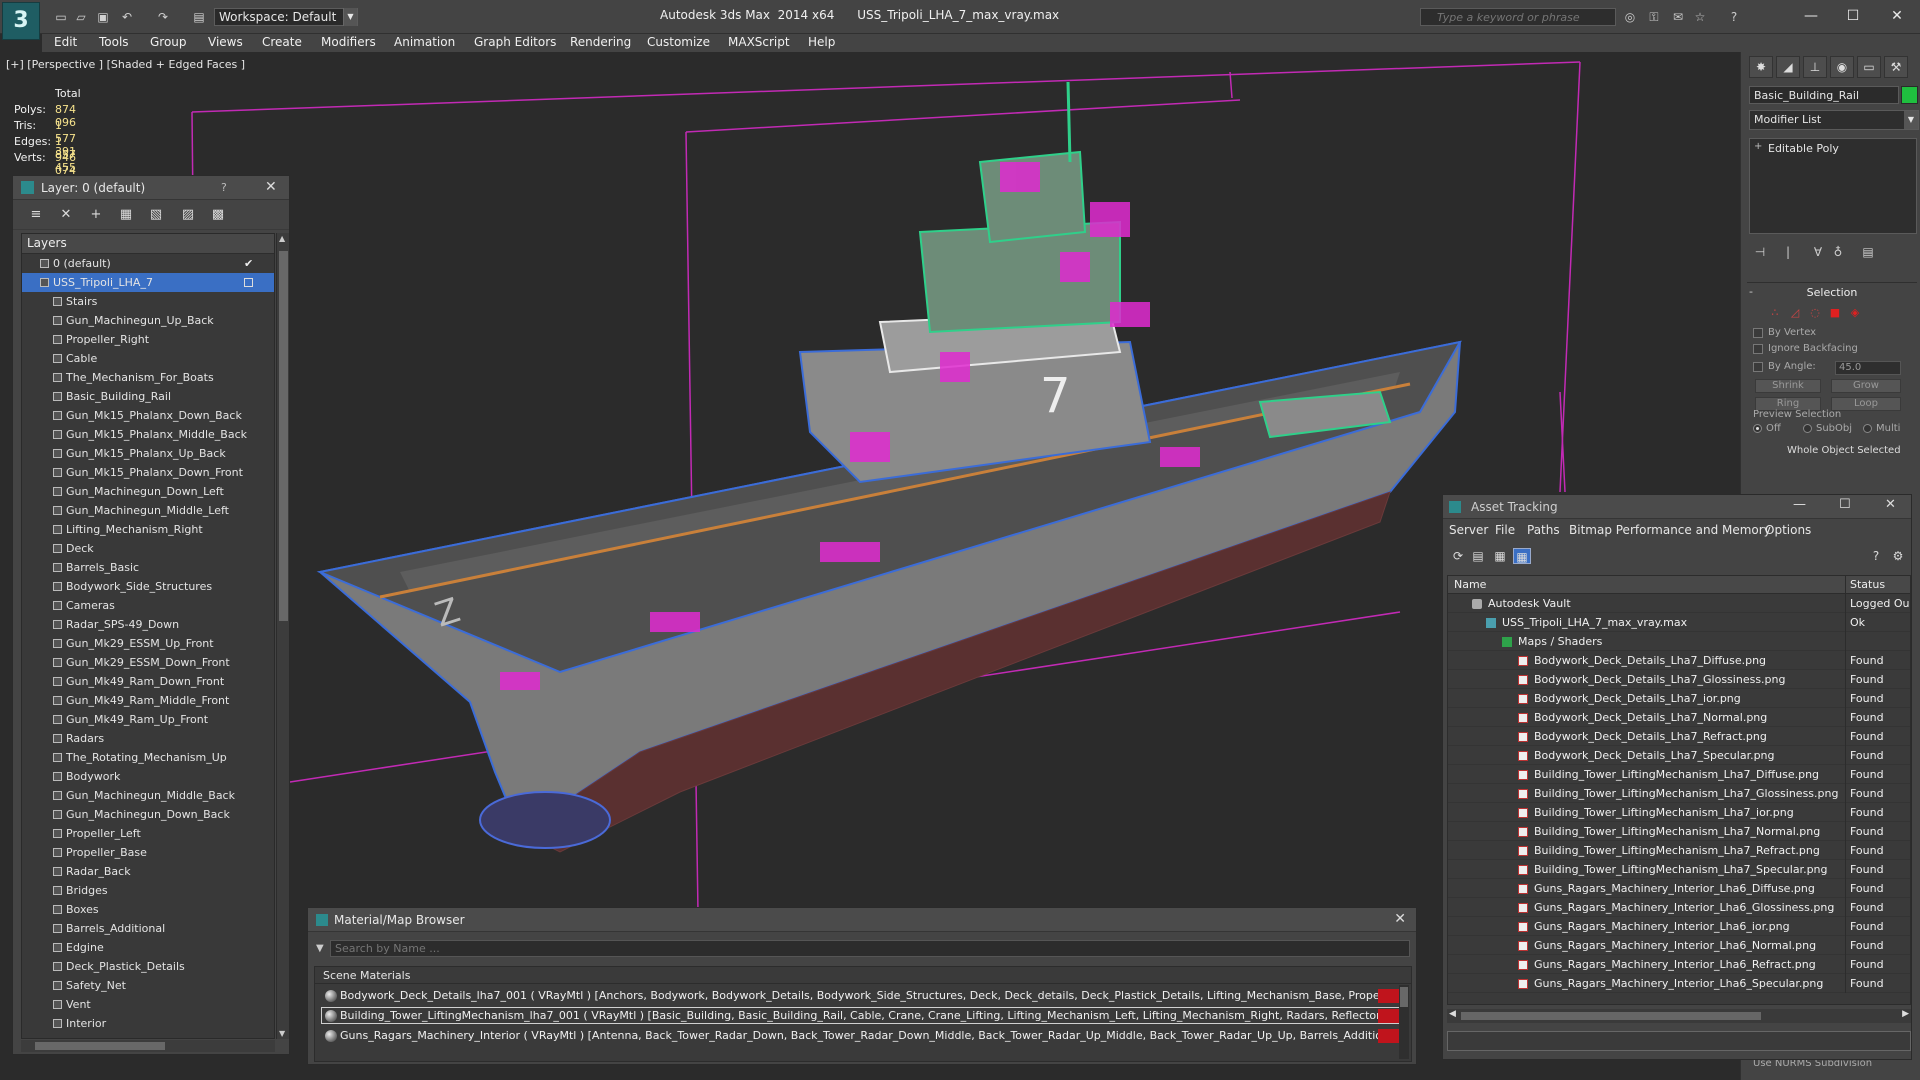  Describe the element at coordinates (600, 42) in the screenshot. I see `menu-rendering: Rendering` at that location.